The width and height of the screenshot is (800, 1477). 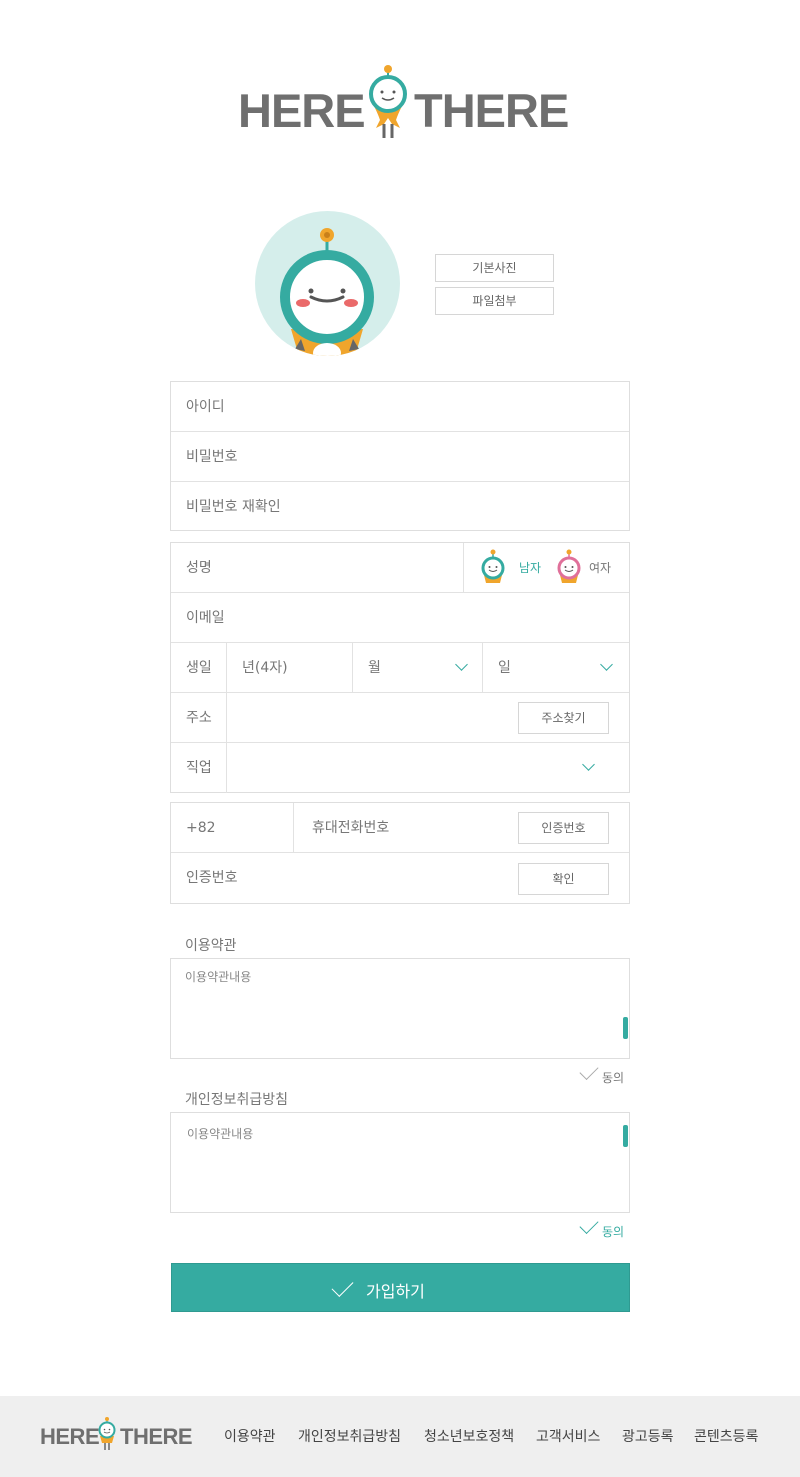 I want to click on address-search-button: 주소찾기, so click(x=563, y=718).